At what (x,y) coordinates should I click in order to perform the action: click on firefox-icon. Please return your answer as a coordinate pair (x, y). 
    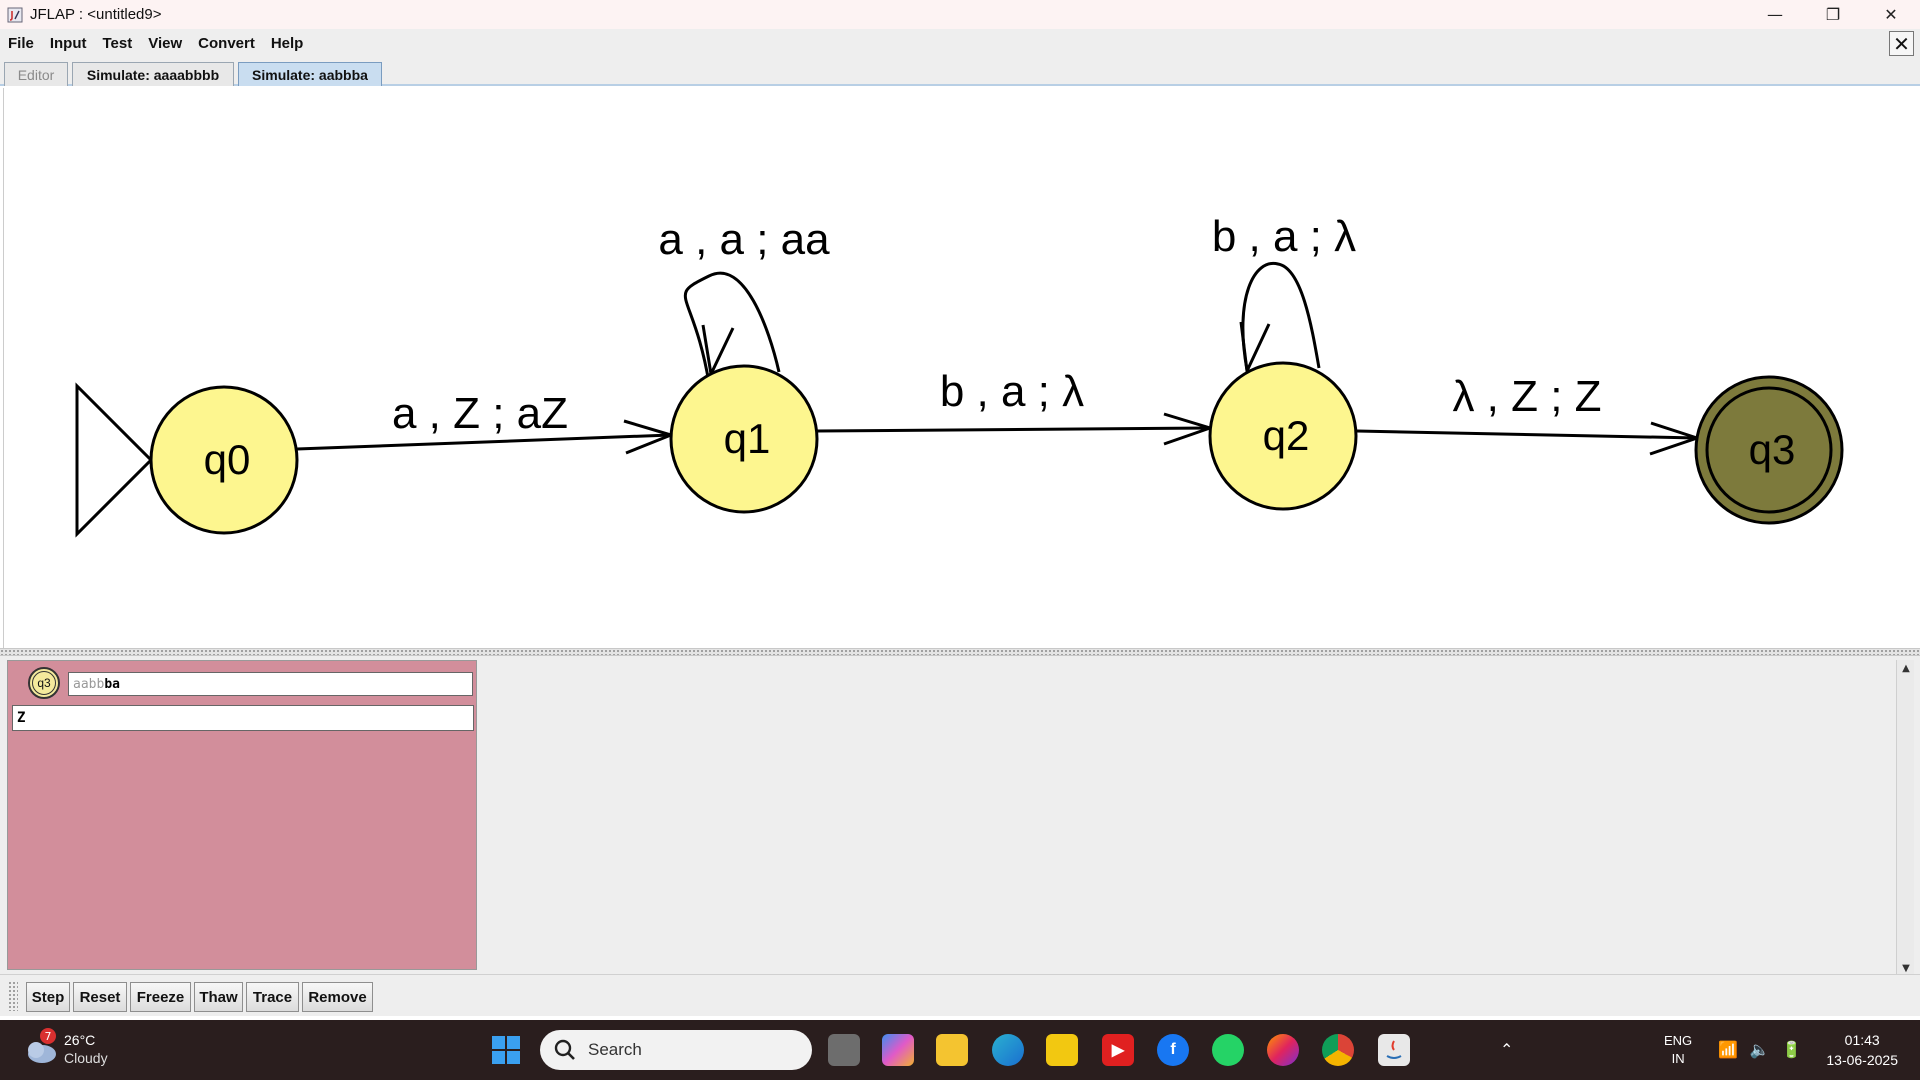
    Looking at the image, I should click on (1283, 1050).